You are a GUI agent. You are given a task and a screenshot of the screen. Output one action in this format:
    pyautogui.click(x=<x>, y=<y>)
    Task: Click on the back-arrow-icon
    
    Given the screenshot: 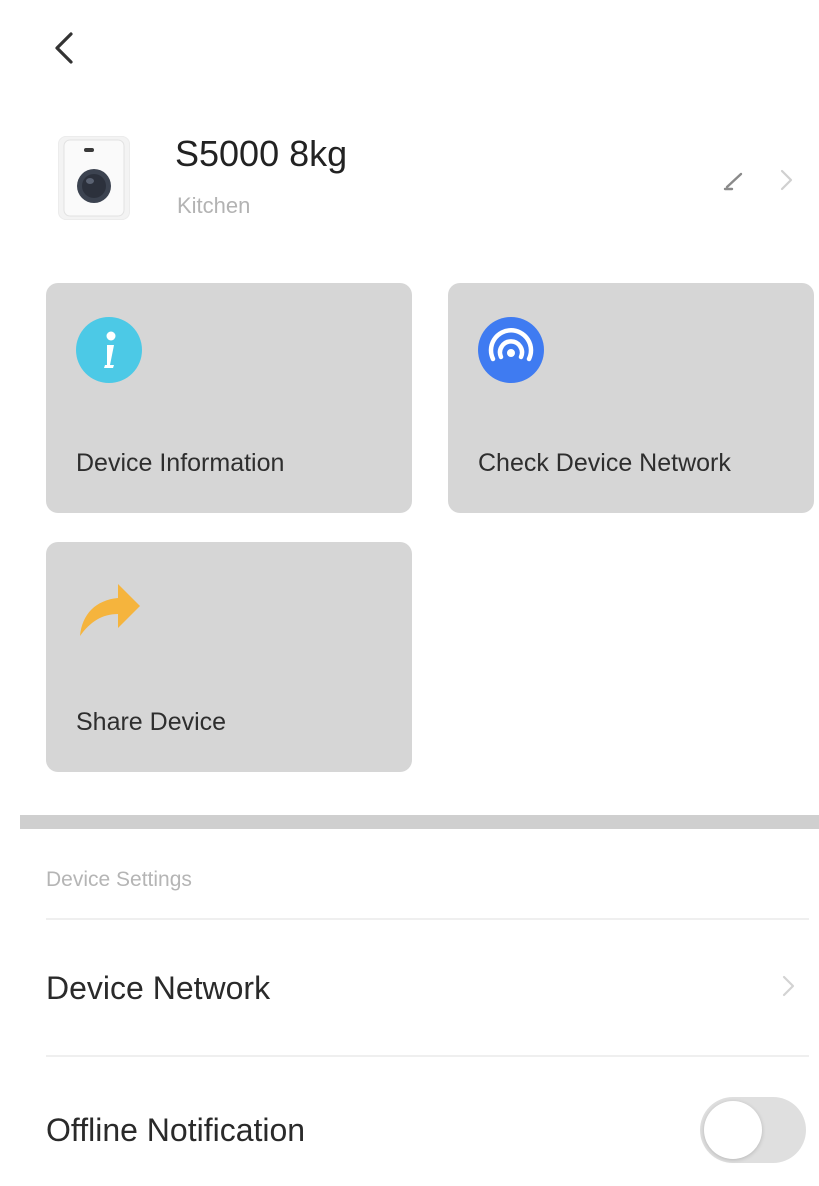 What is the action you would take?
    pyautogui.click(x=64, y=48)
    